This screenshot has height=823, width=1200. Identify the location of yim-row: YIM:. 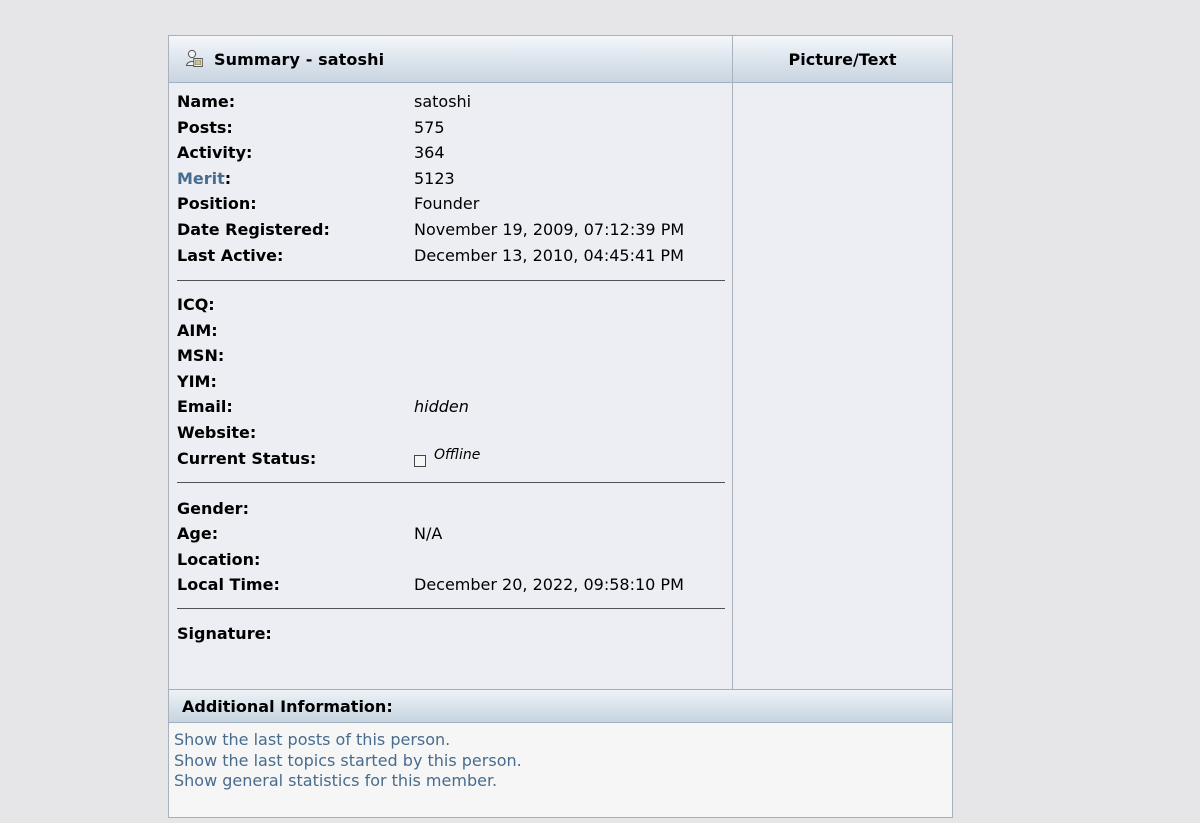
(447, 382).